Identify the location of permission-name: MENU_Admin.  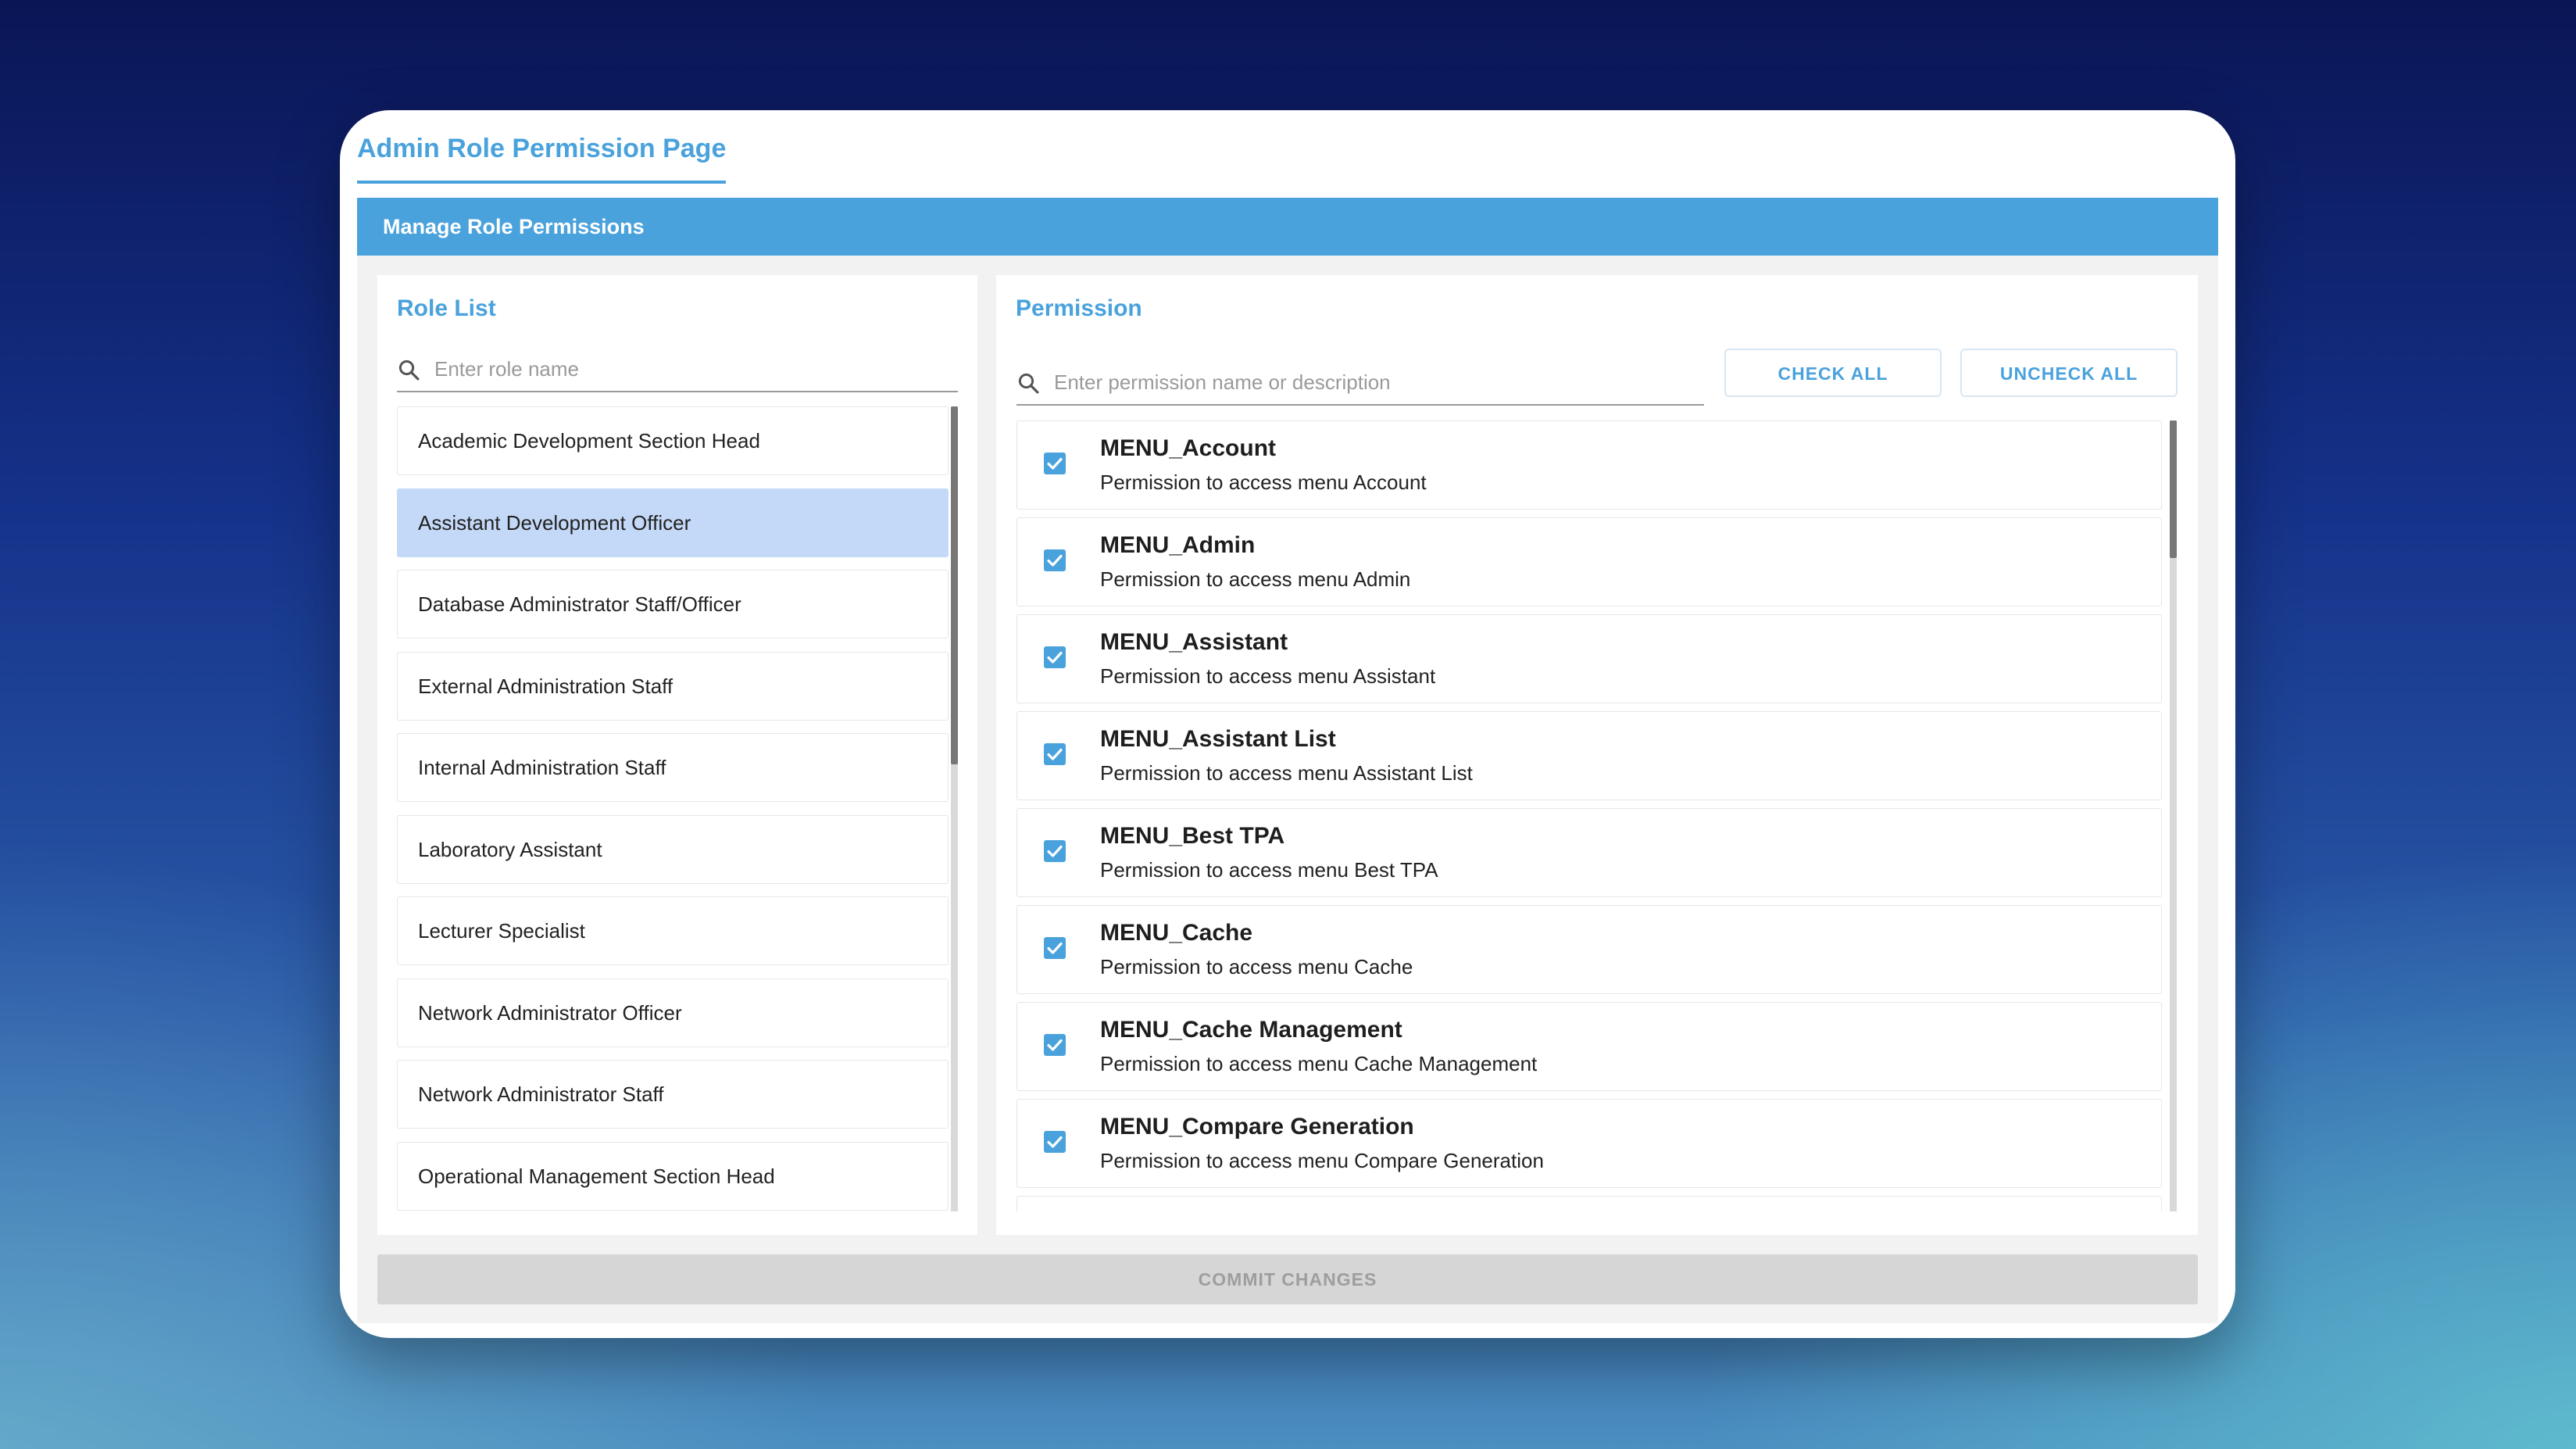
(1178, 545).